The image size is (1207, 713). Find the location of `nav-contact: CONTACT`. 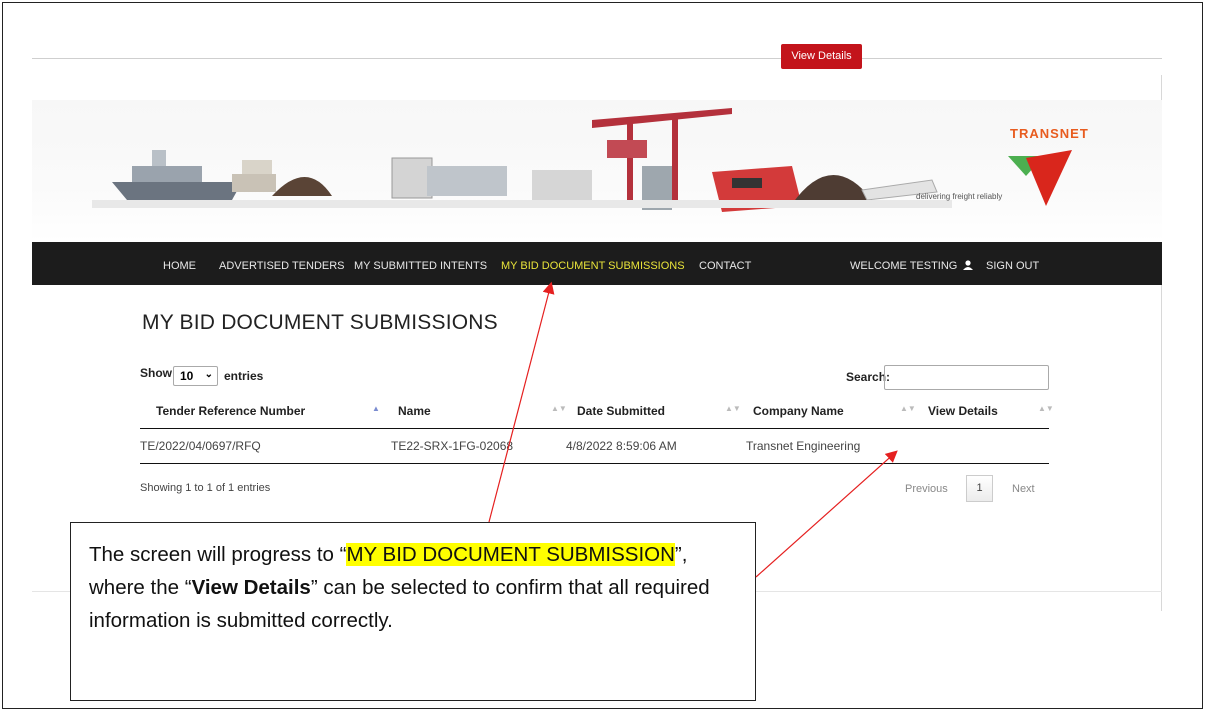

nav-contact: CONTACT is located at coordinates (725, 266).